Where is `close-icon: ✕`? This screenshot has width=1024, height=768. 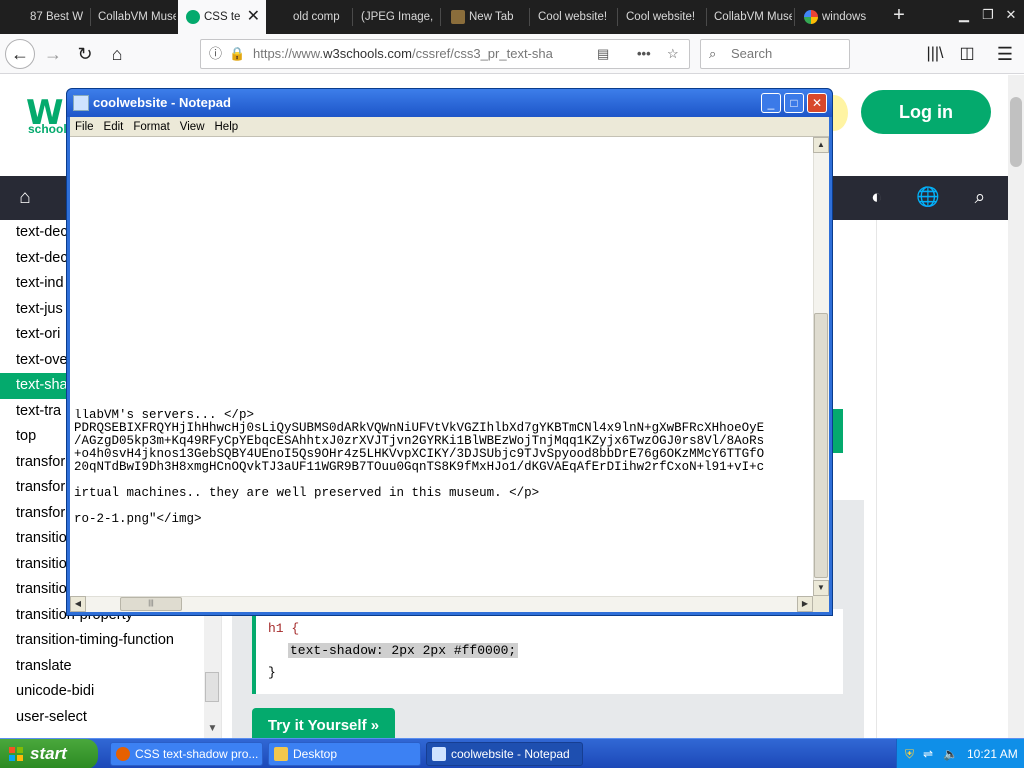 close-icon: ✕ is located at coordinates (817, 103).